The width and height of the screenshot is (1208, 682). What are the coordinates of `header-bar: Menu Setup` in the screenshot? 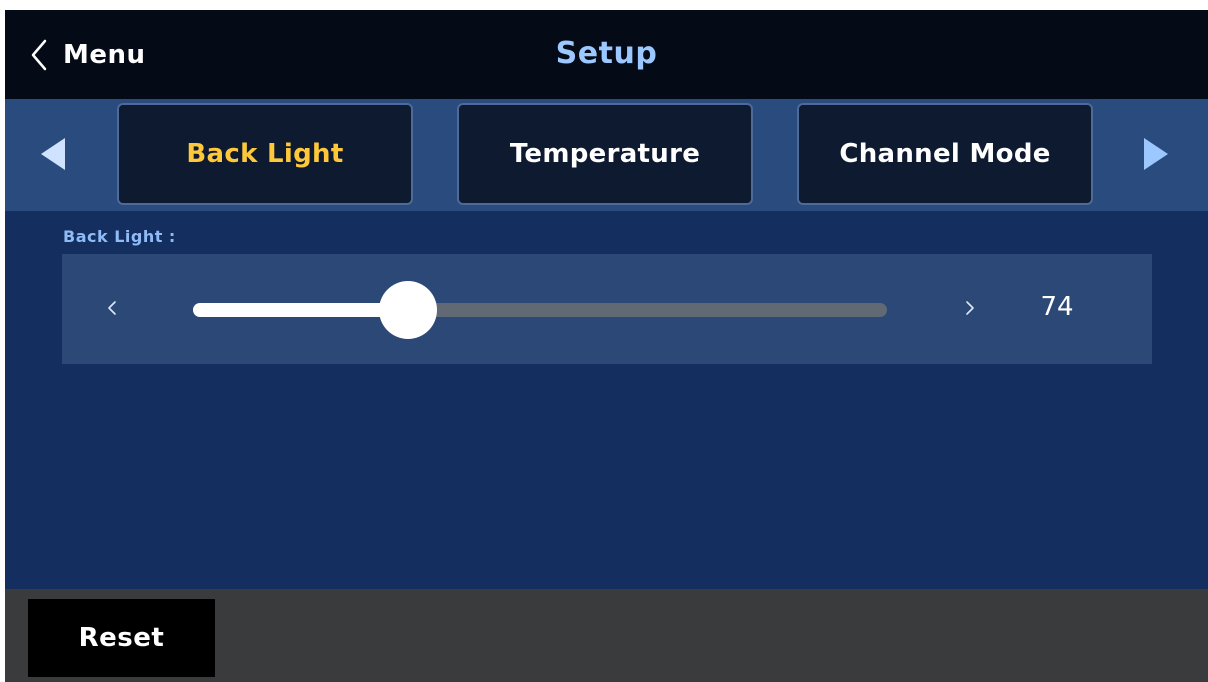 It's located at (606, 54).